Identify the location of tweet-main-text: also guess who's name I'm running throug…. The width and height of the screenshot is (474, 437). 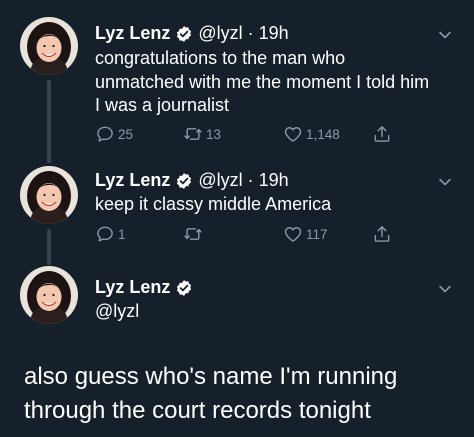
(244, 394).